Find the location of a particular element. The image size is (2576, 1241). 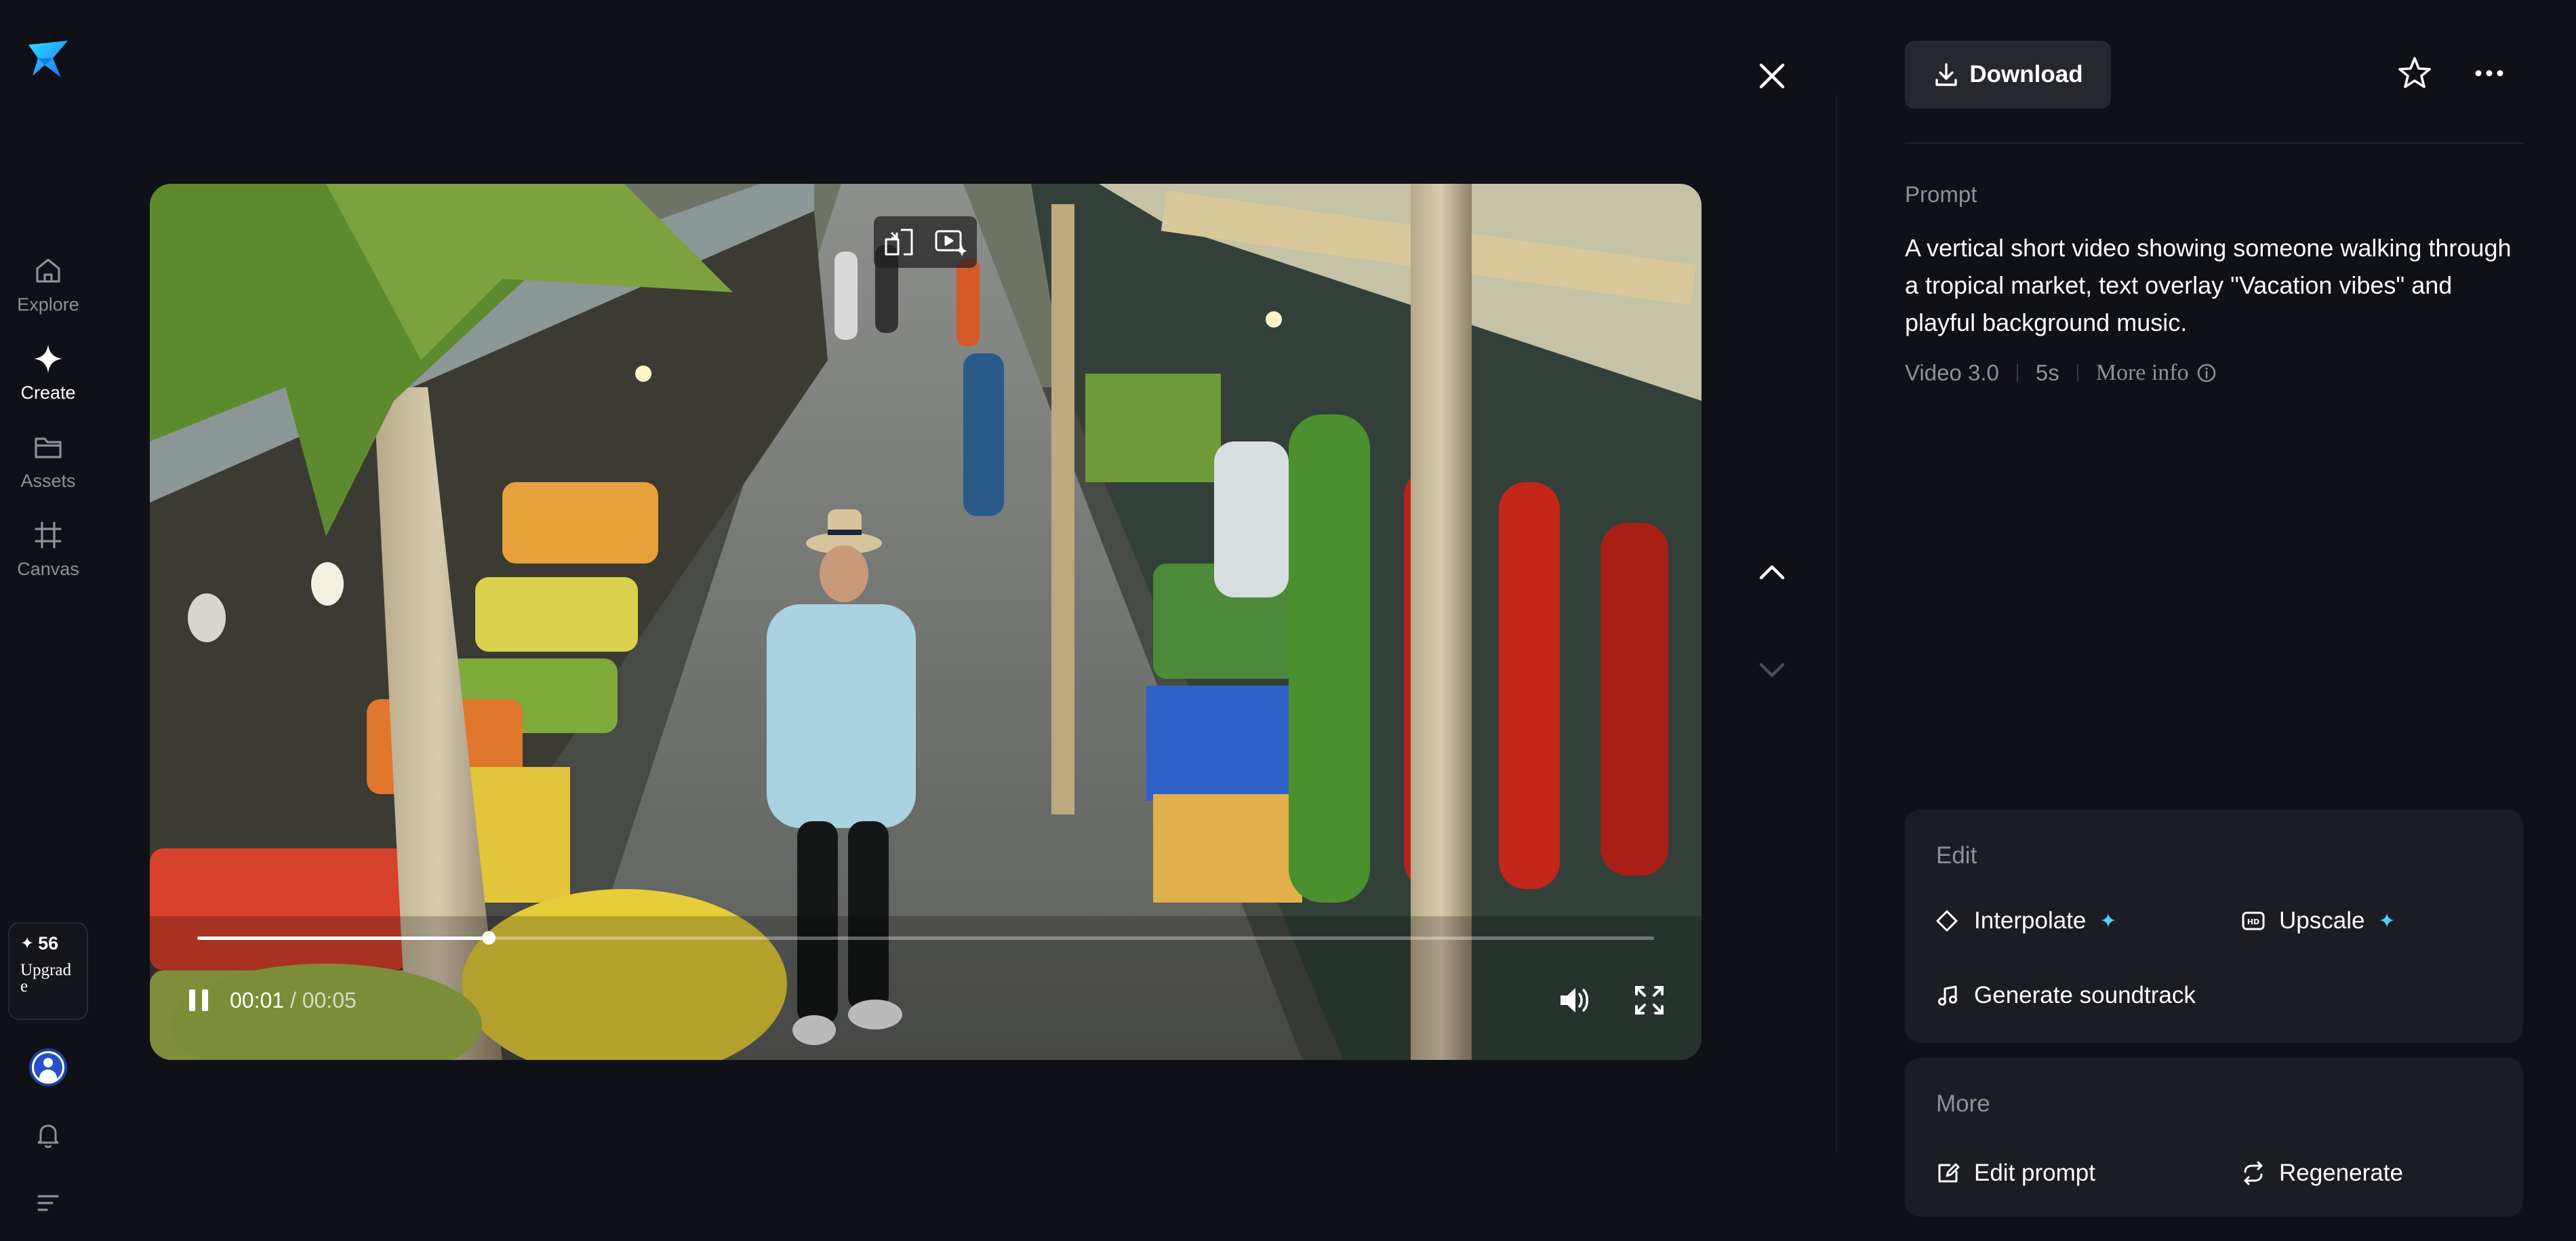

svg-text: HD is located at coordinates (2253, 922).